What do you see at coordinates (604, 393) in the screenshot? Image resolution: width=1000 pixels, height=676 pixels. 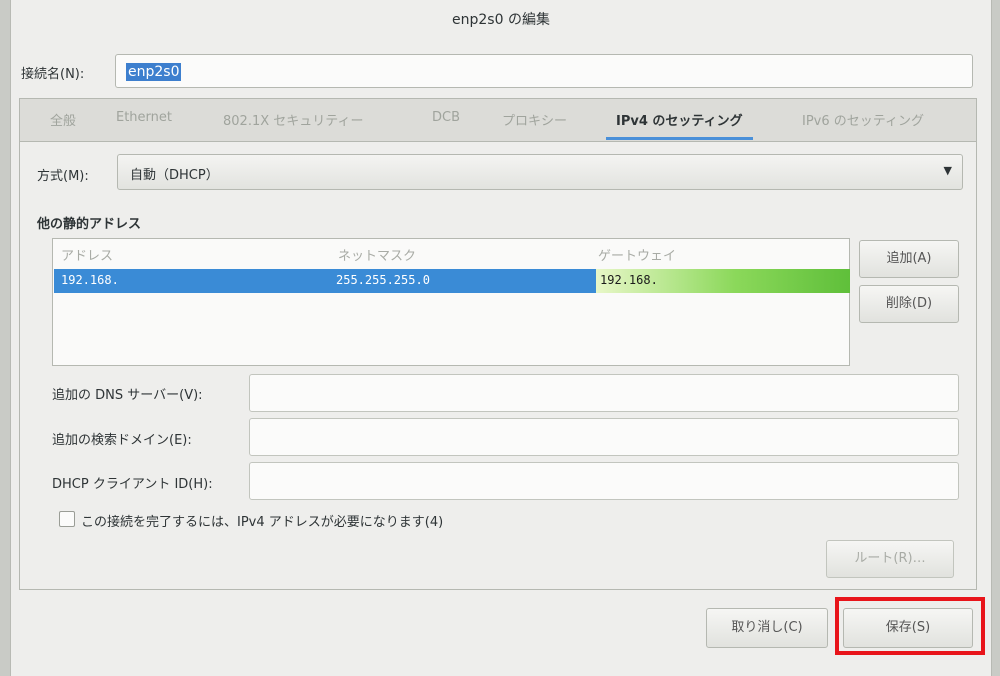 I see `dns-servers-input` at bounding box center [604, 393].